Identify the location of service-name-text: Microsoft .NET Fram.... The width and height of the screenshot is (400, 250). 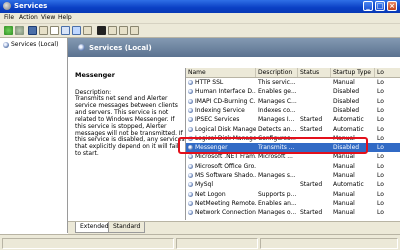
(225, 157).